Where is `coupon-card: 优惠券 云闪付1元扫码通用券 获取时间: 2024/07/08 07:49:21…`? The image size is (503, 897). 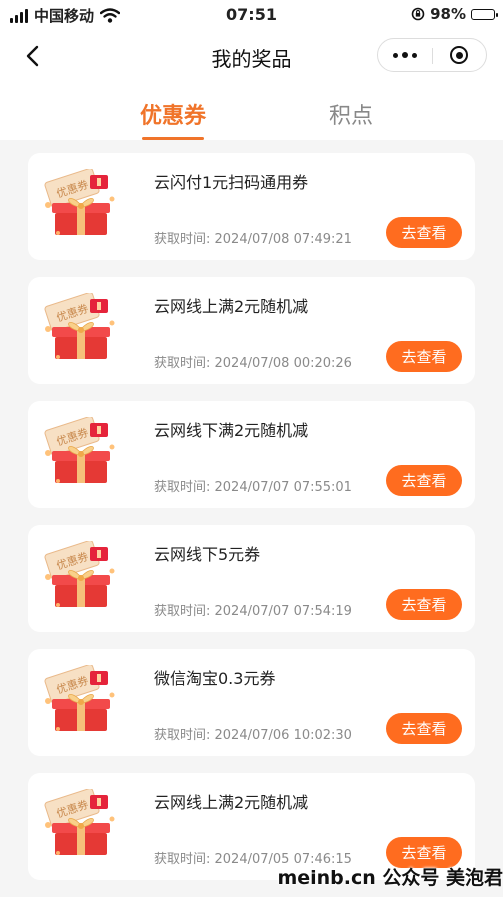
coupon-card: 优惠券 云闪付1元扫码通用券 获取时间: 2024/07/08 07:49:21… is located at coordinates (251, 206).